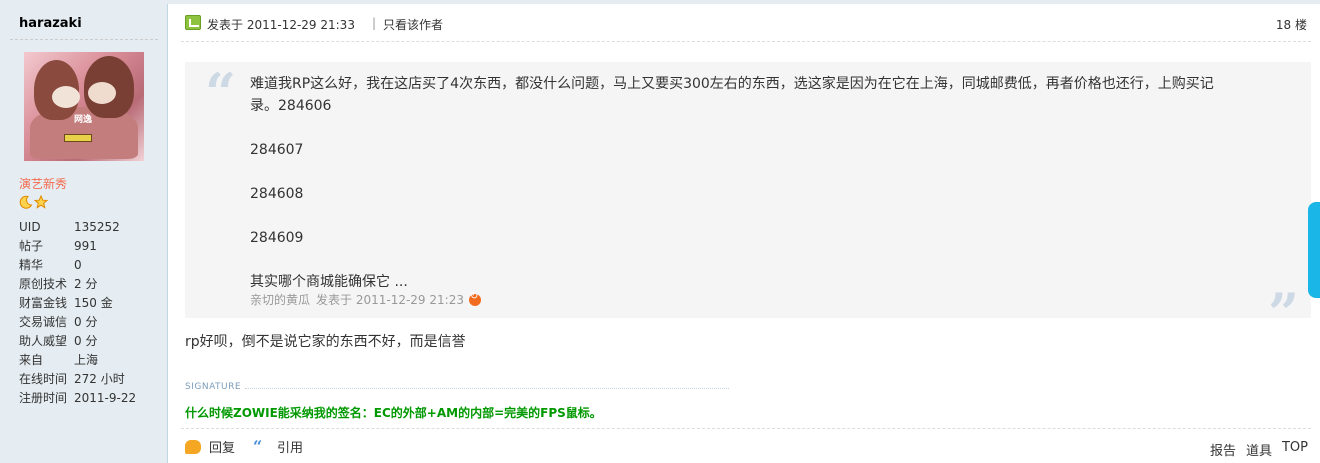 The image size is (1320, 463). I want to click on stat-row-online-time: 在线时间 272 小时, so click(77, 379).